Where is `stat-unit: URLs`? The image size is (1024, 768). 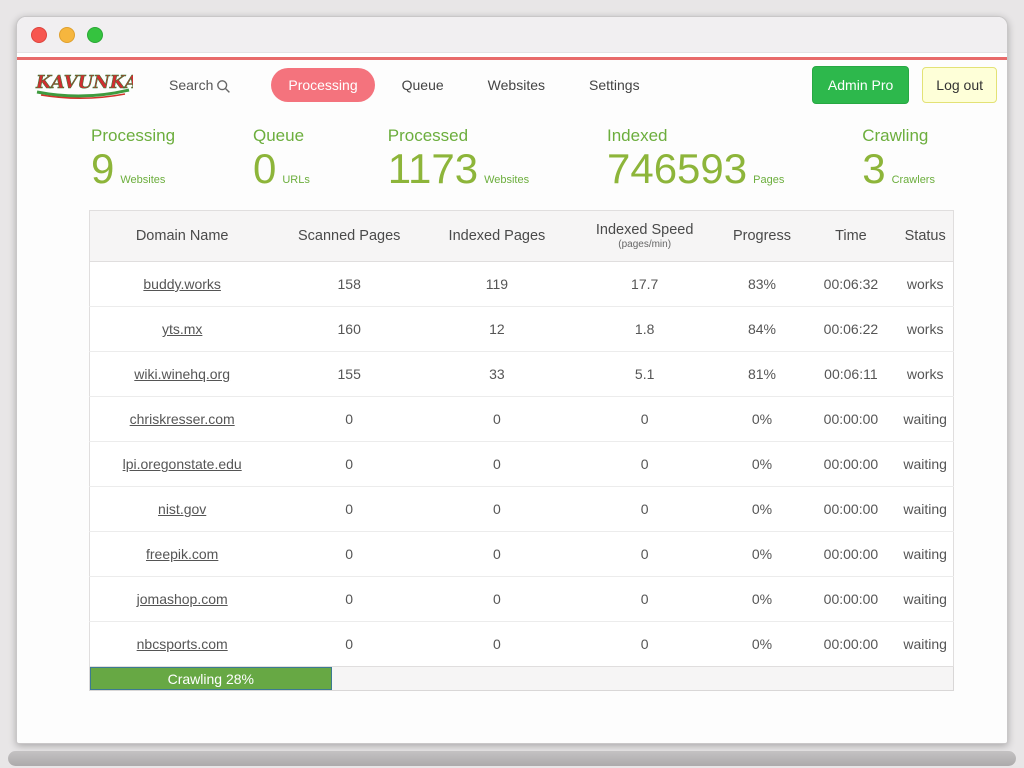 stat-unit: URLs is located at coordinates (296, 180).